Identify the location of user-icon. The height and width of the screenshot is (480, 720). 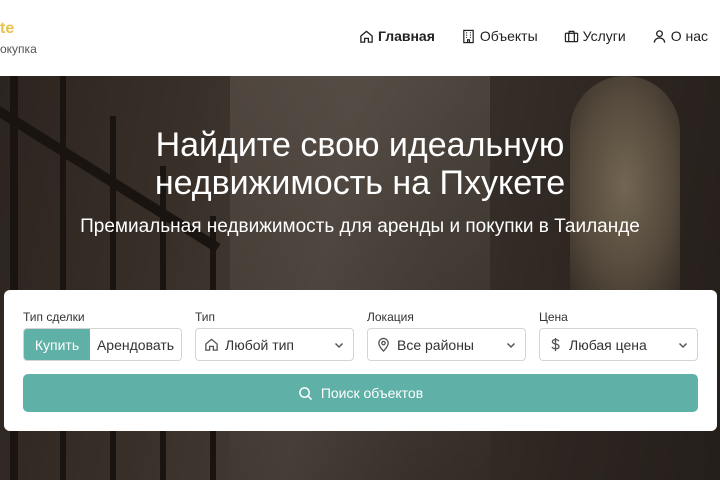
(659, 36).